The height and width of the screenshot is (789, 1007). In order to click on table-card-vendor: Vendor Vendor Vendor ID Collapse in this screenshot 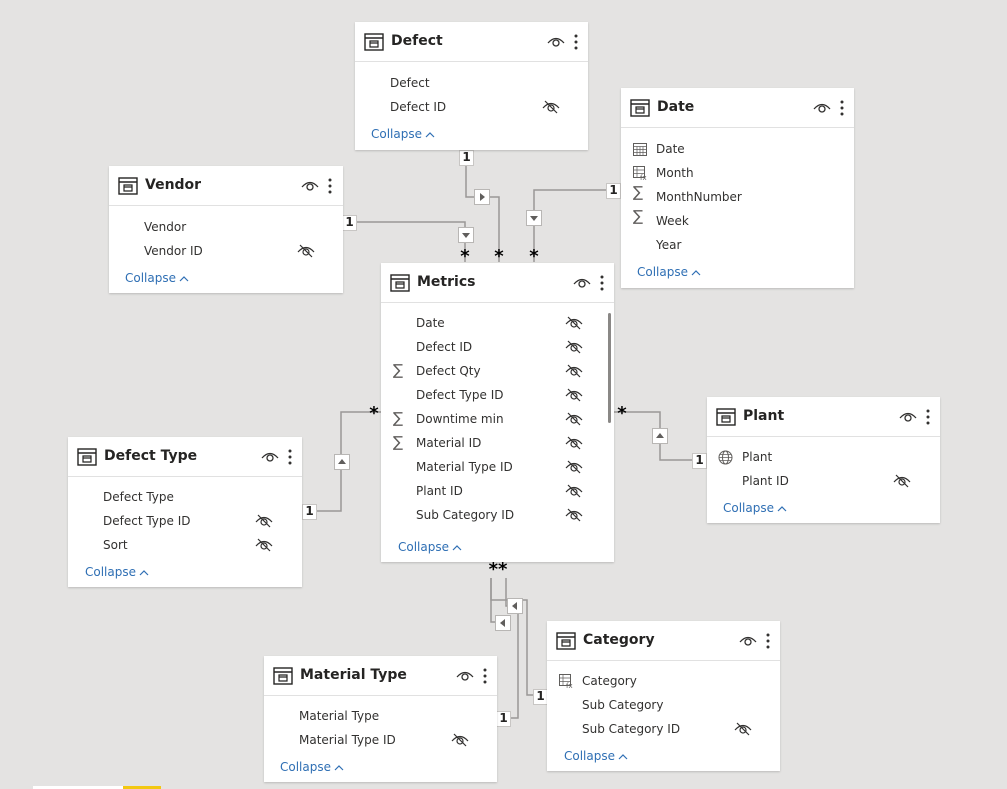, I will do `click(226, 229)`.